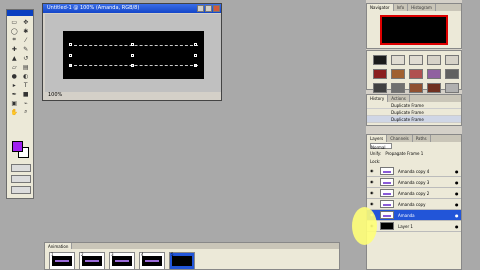 The height and width of the screenshot is (270, 480). I want to click on tab-histogram: Histogram, so click(422, 7).